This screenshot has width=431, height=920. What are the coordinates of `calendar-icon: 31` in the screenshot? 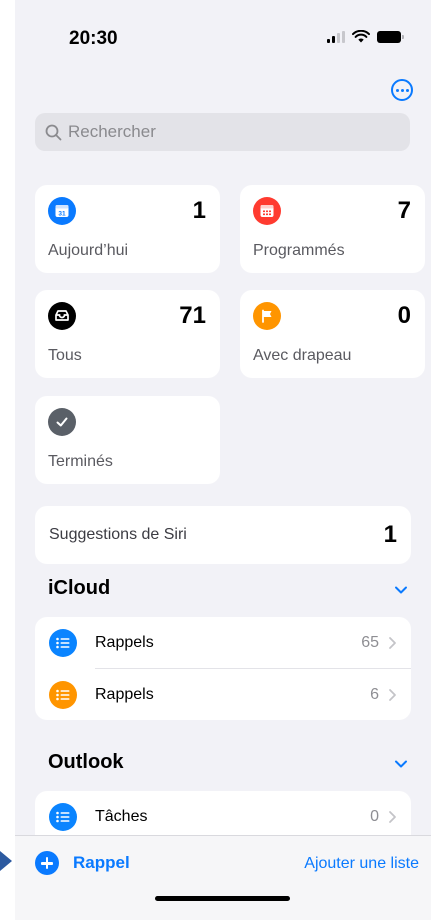 It's located at (62, 211).